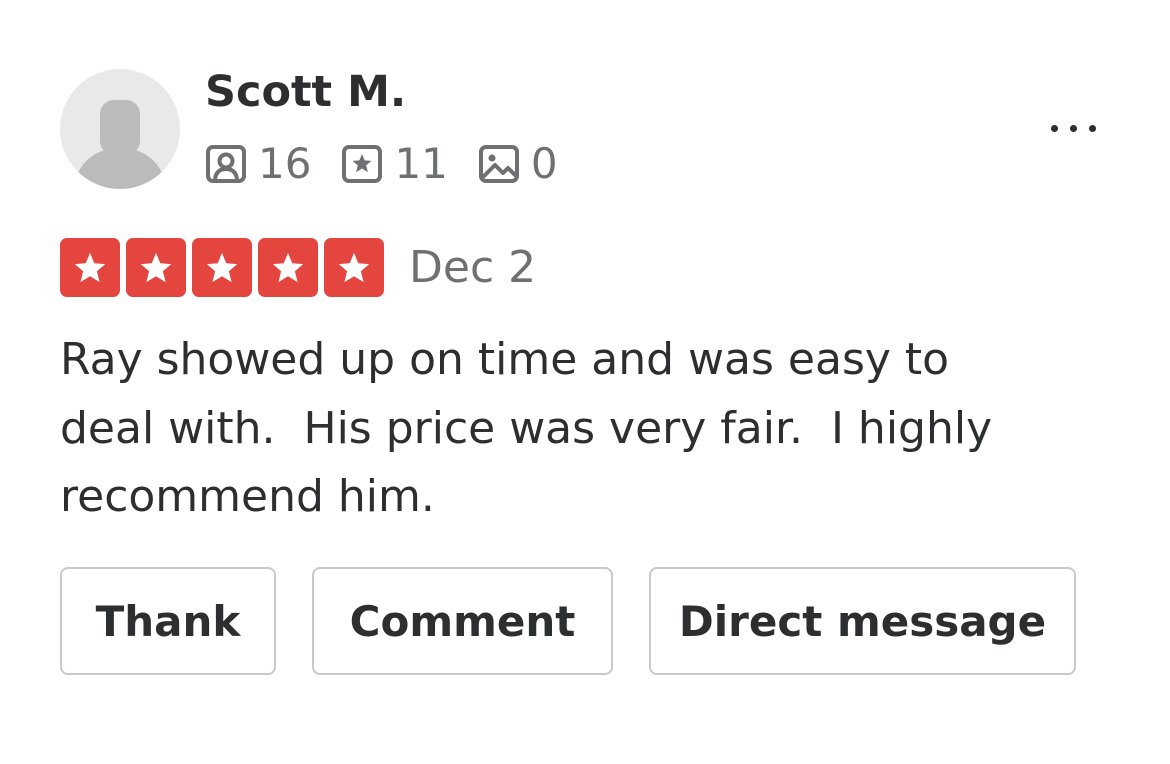  I want to click on avatar, so click(120, 129).